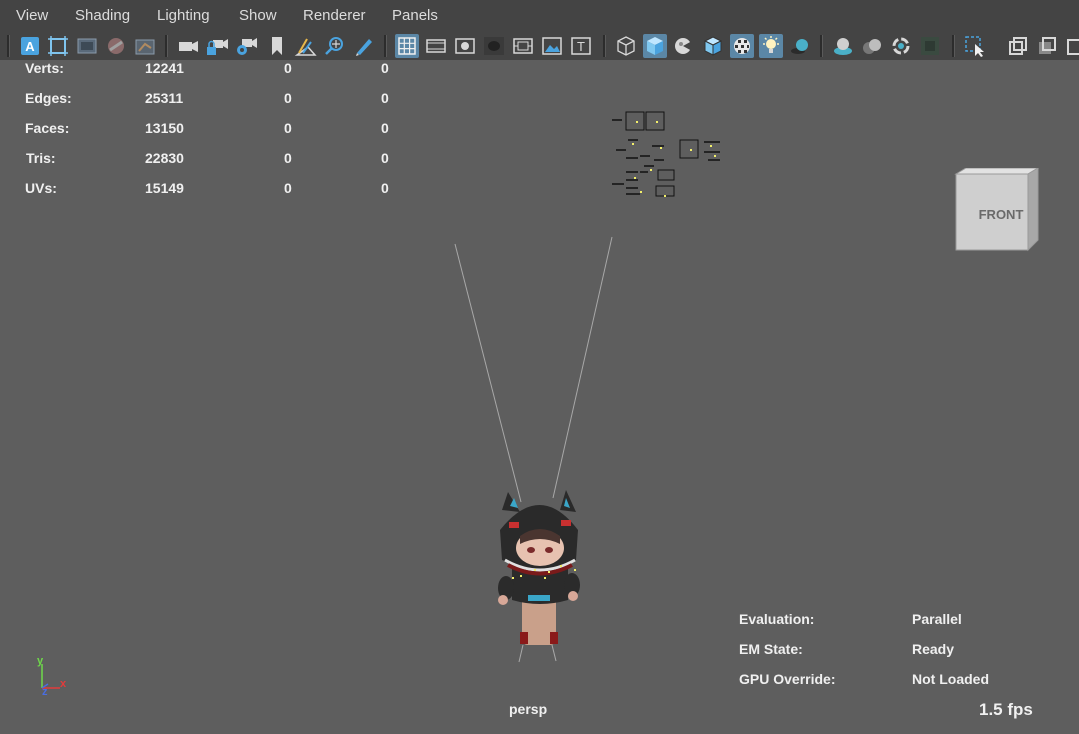 The height and width of the screenshot is (734, 1079). Describe the element at coordinates (385, 188) in the screenshot. I see `stat-components-uvs: 0` at that location.